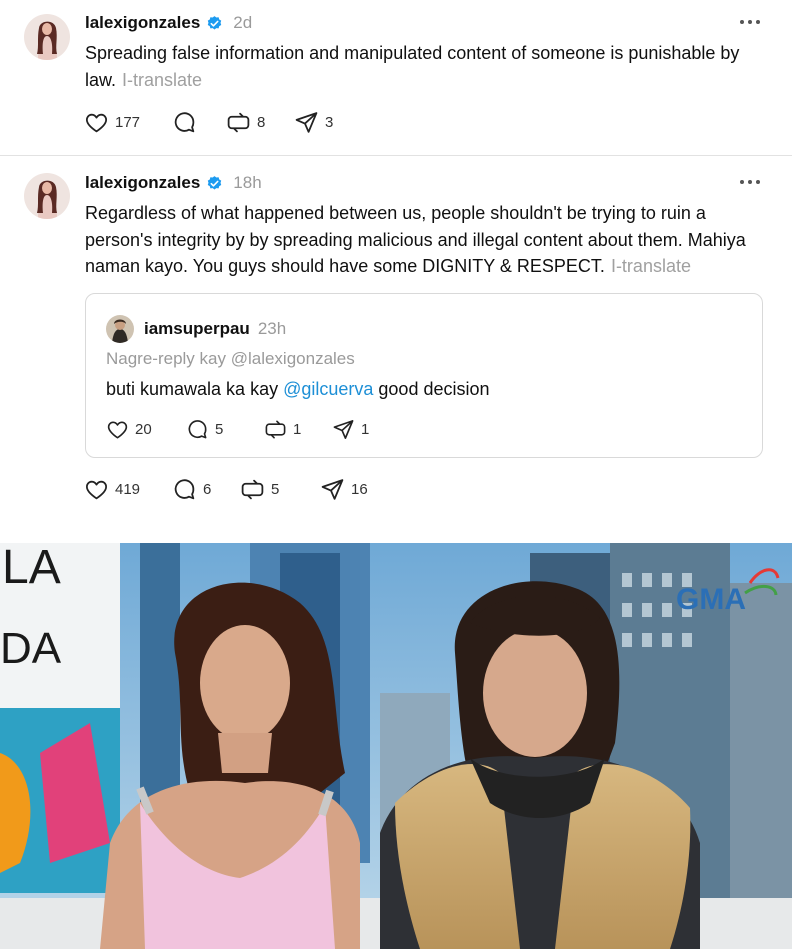 The image size is (792, 949). What do you see at coordinates (230, 358) in the screenshot?
I see `reply-to-label: Nagre-reply kay @lalexigonzales` at bounding box center [230, 358].